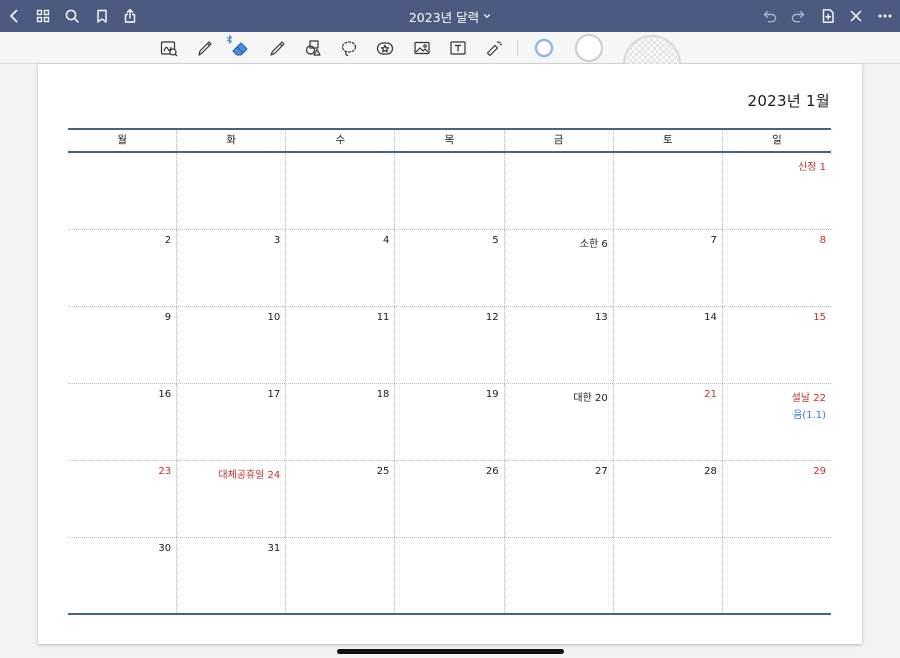 The width and height of the screenshot is (900, 658). What do you see at coordinates (444, 17) in the screenshot?
I see `document-title: 2023년 달력` at bounding box center [444, 17].